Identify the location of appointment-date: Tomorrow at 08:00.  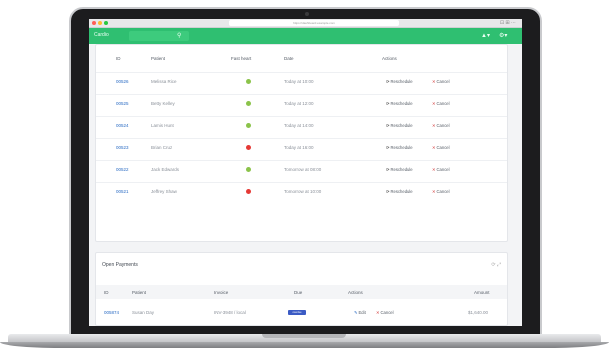
(303, 169).